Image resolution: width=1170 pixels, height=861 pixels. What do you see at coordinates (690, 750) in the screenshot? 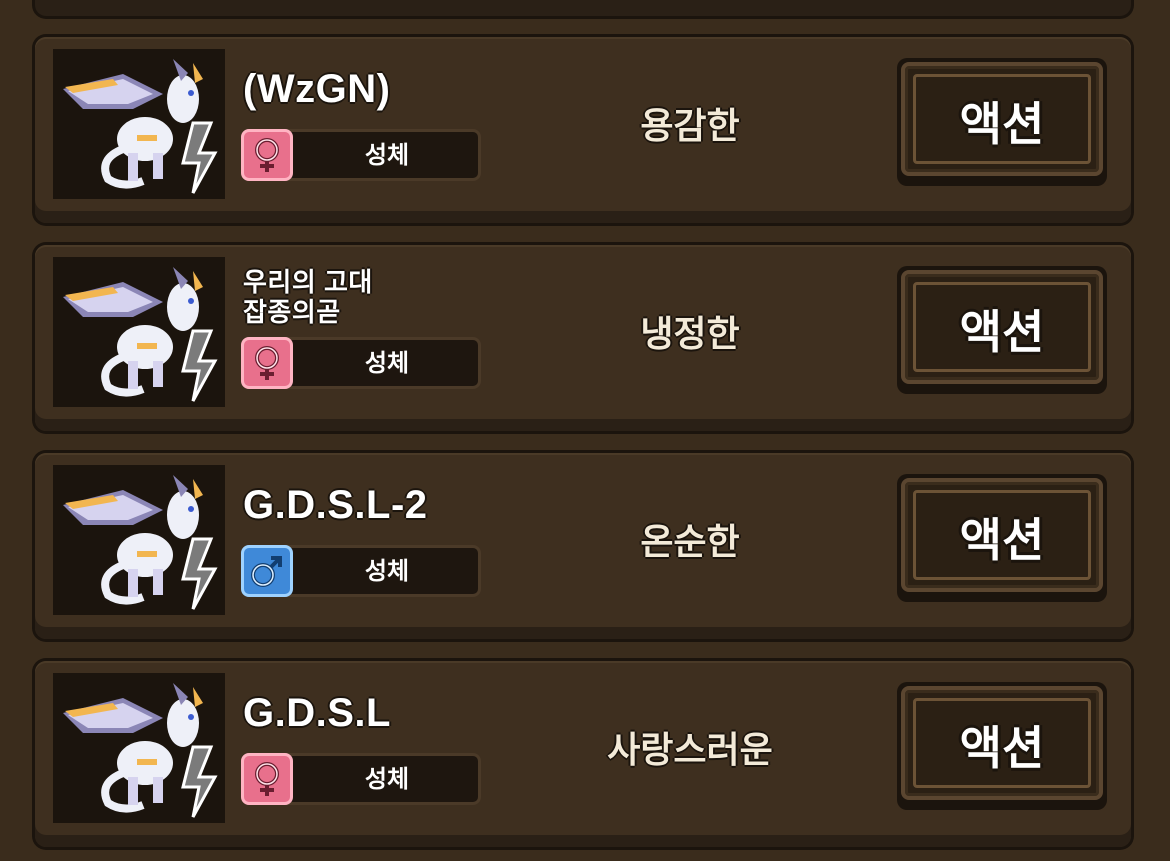
I see `personality-label: 사랑스러운` at bounding box center [690, 750].